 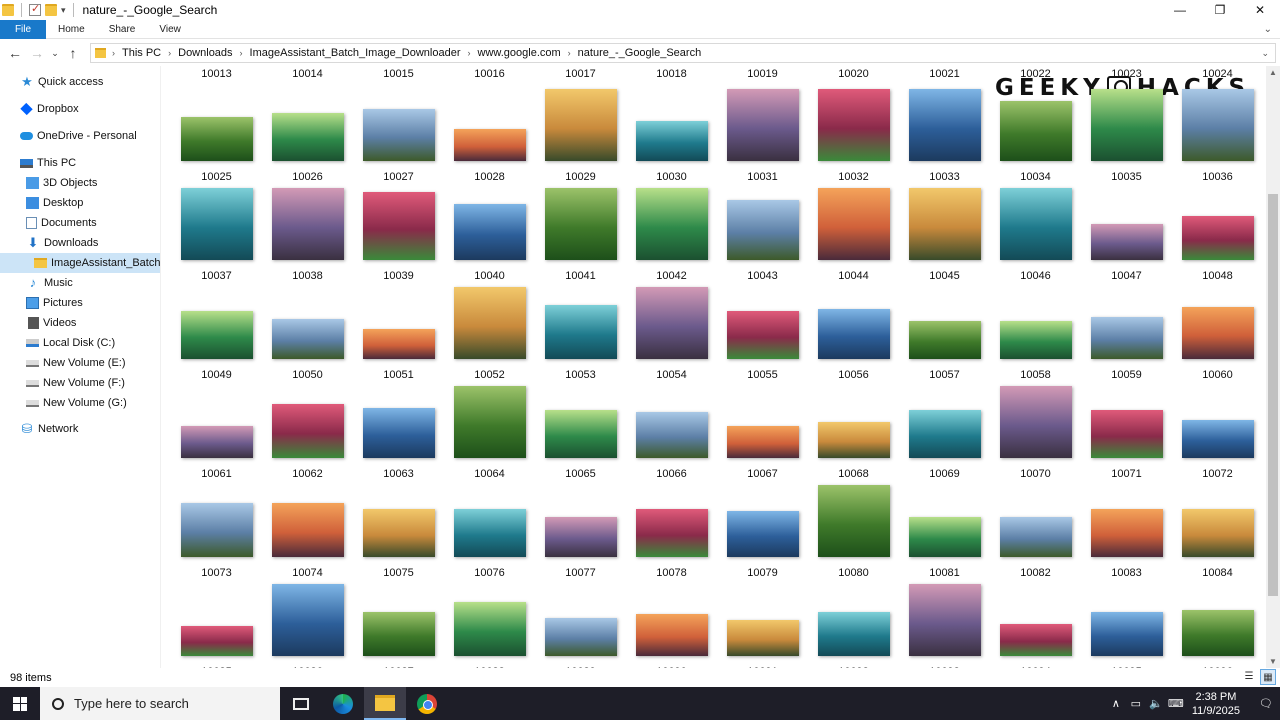 I want to click on chevron-right-icon: ›, so click(x=469, y=53).